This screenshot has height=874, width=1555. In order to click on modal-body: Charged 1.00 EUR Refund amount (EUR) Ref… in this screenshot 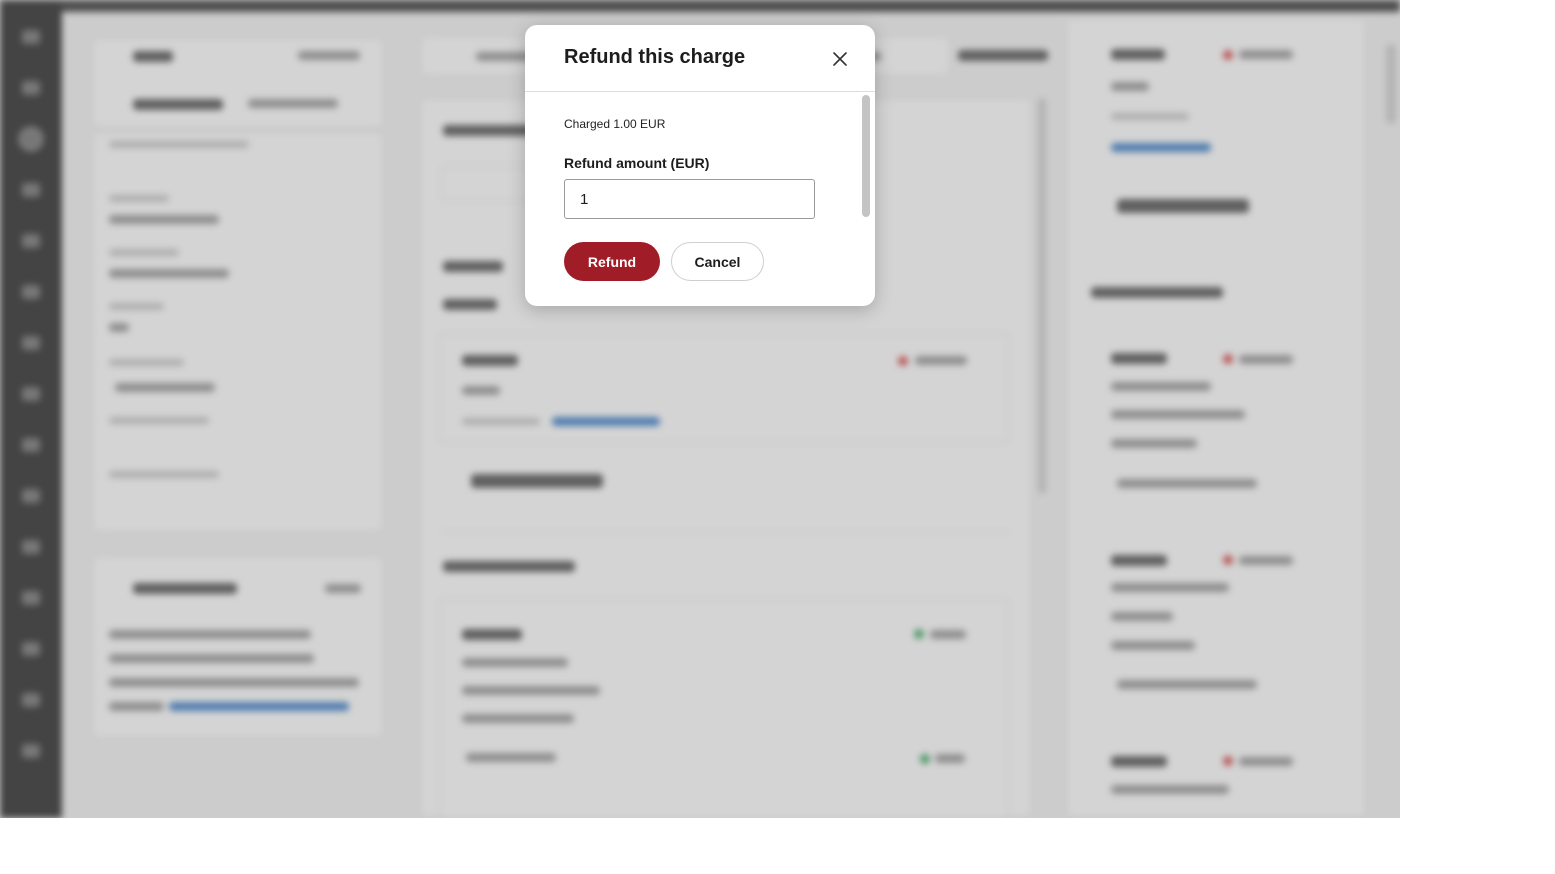, I will do `click(700, 199)`.